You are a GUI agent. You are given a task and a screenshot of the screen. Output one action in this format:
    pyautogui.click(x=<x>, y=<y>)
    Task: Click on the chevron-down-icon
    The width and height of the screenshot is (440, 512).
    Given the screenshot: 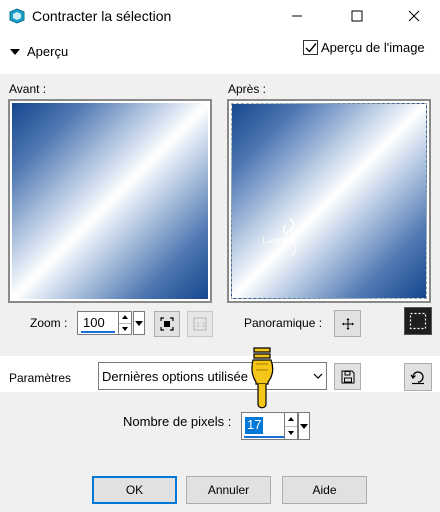 What is the action you would take?
    pyautogui.click(x=318, y=376)
    